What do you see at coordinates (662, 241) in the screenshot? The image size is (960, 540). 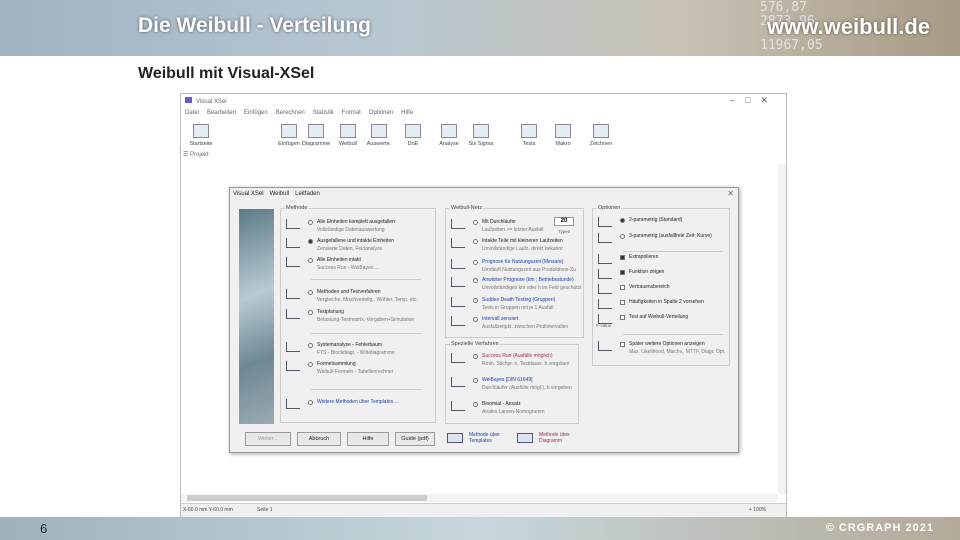 I see `option-item: 3-parametrig (ausfallfreie Zeit: Kurve)` at bounding box center [662, 241].